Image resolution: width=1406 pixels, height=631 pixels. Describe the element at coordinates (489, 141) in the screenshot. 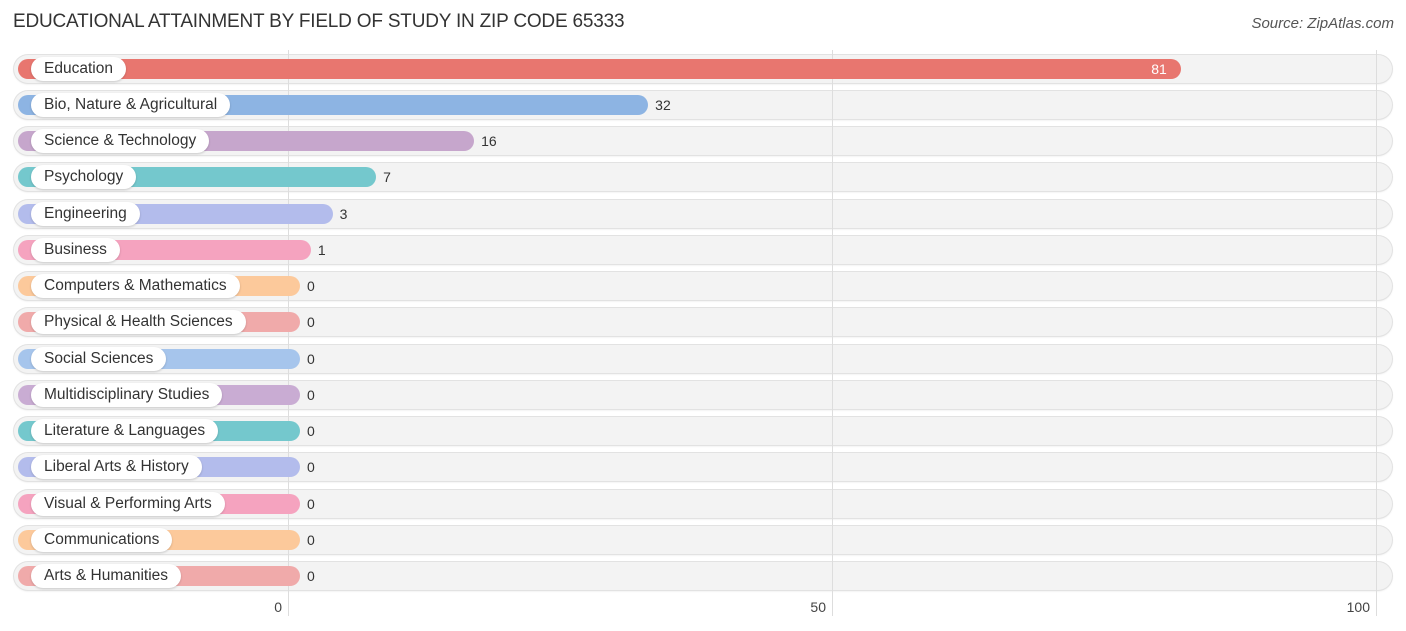

I see `value-label: 16` at that location.